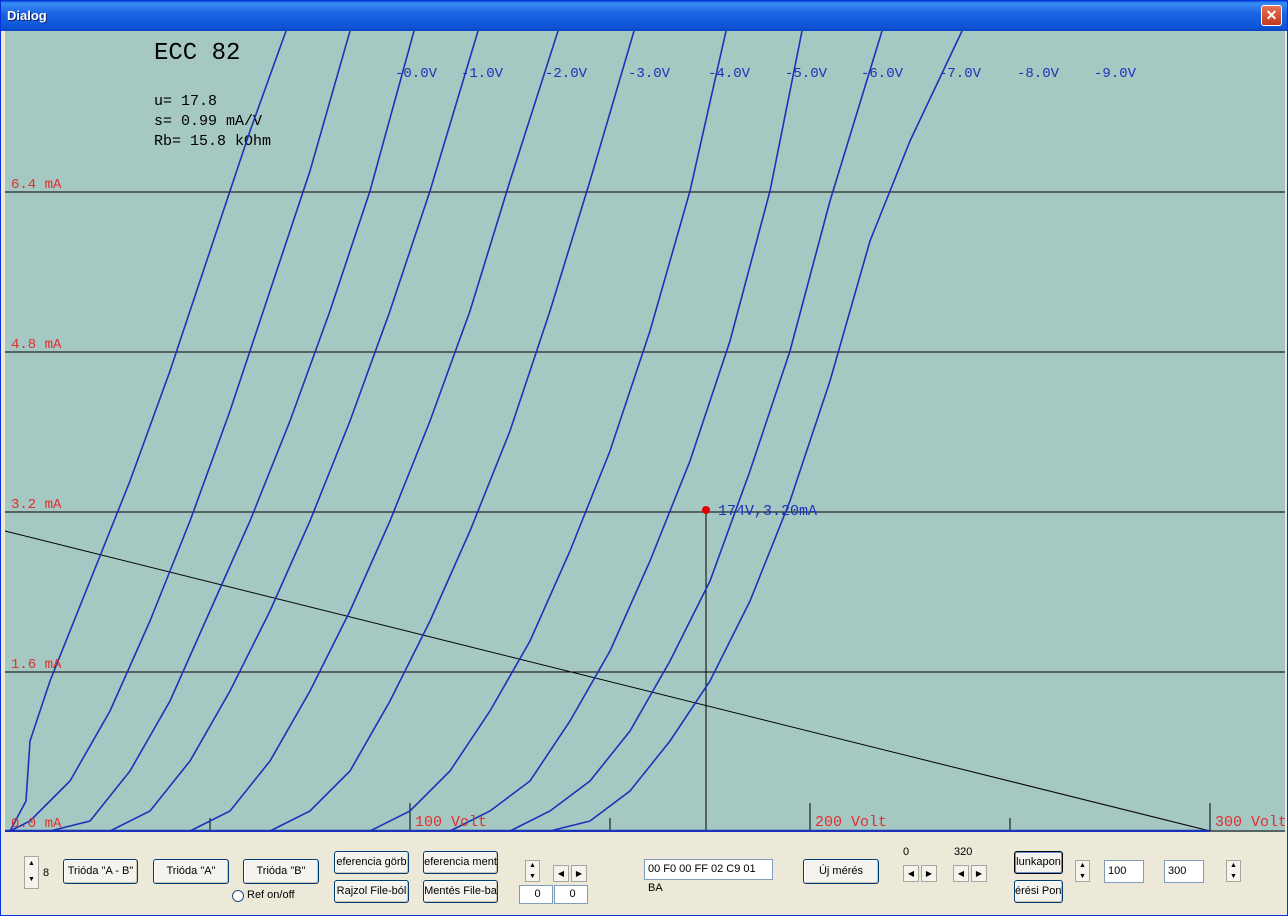  I want to click on y-tick-label: 6.4 mA, so click(36, 185).